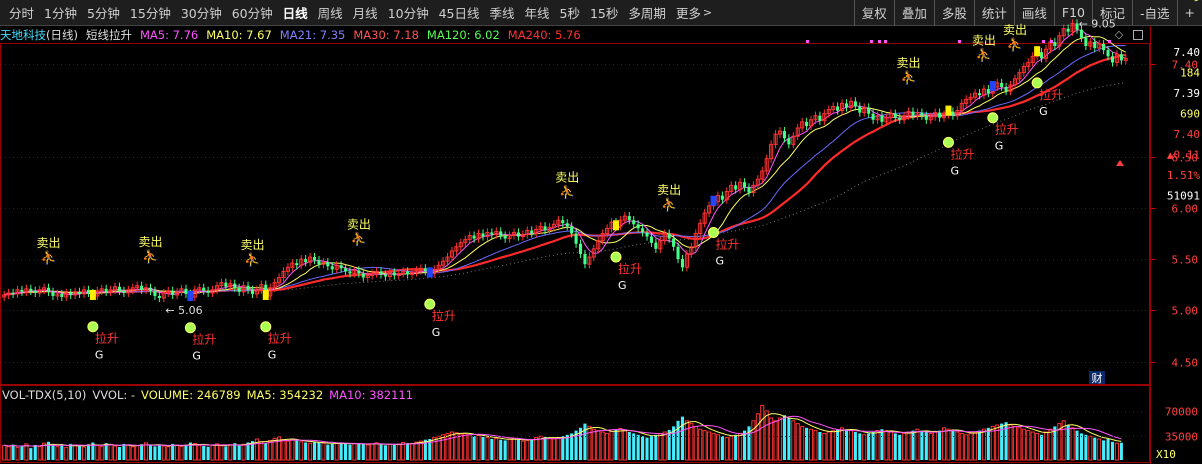 This screenshot has height=464, width=1202. What do you see at coordinates (630, 268) in the screenshot?
I see `buy-label-4: 拉升` at bounding box center [630, 268].